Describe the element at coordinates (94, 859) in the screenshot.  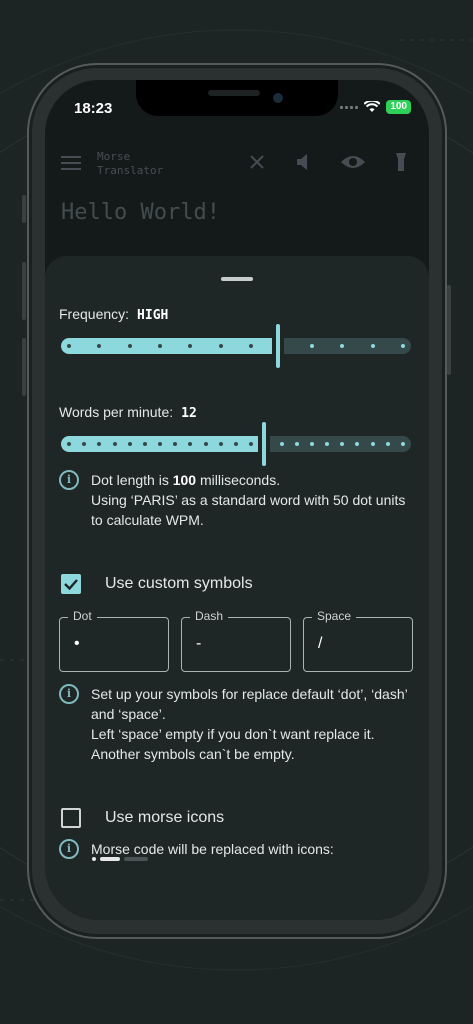
I see `preview-dot-icon` at that location.